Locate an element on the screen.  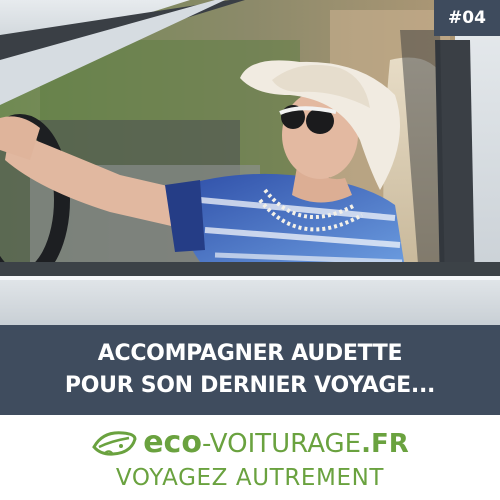
leaf-icon is located at coordinates (114, 443).